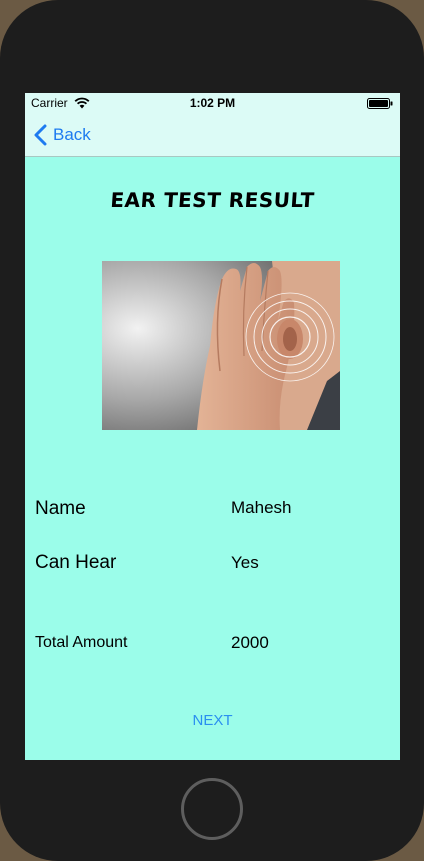  Describe the element at coordinates (40, 135) in the screenshot. I see `chevron-left-icon` at that location.